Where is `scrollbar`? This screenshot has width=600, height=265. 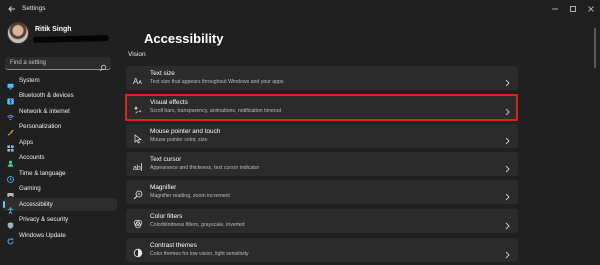 scrollbar is located at coordinates (595, 48).